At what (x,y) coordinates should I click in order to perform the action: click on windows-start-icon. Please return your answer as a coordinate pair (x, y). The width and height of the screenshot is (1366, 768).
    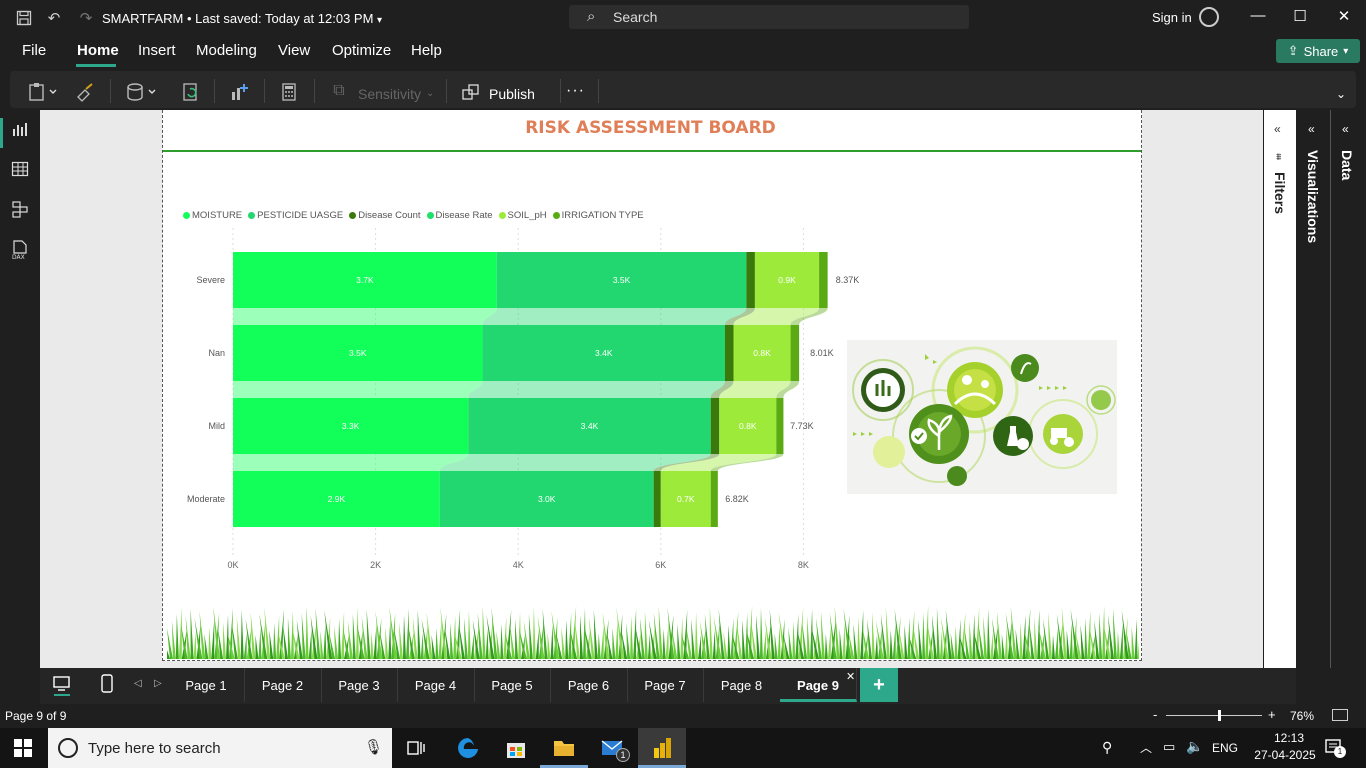
    Looking at the image, I should click on (23, 750).